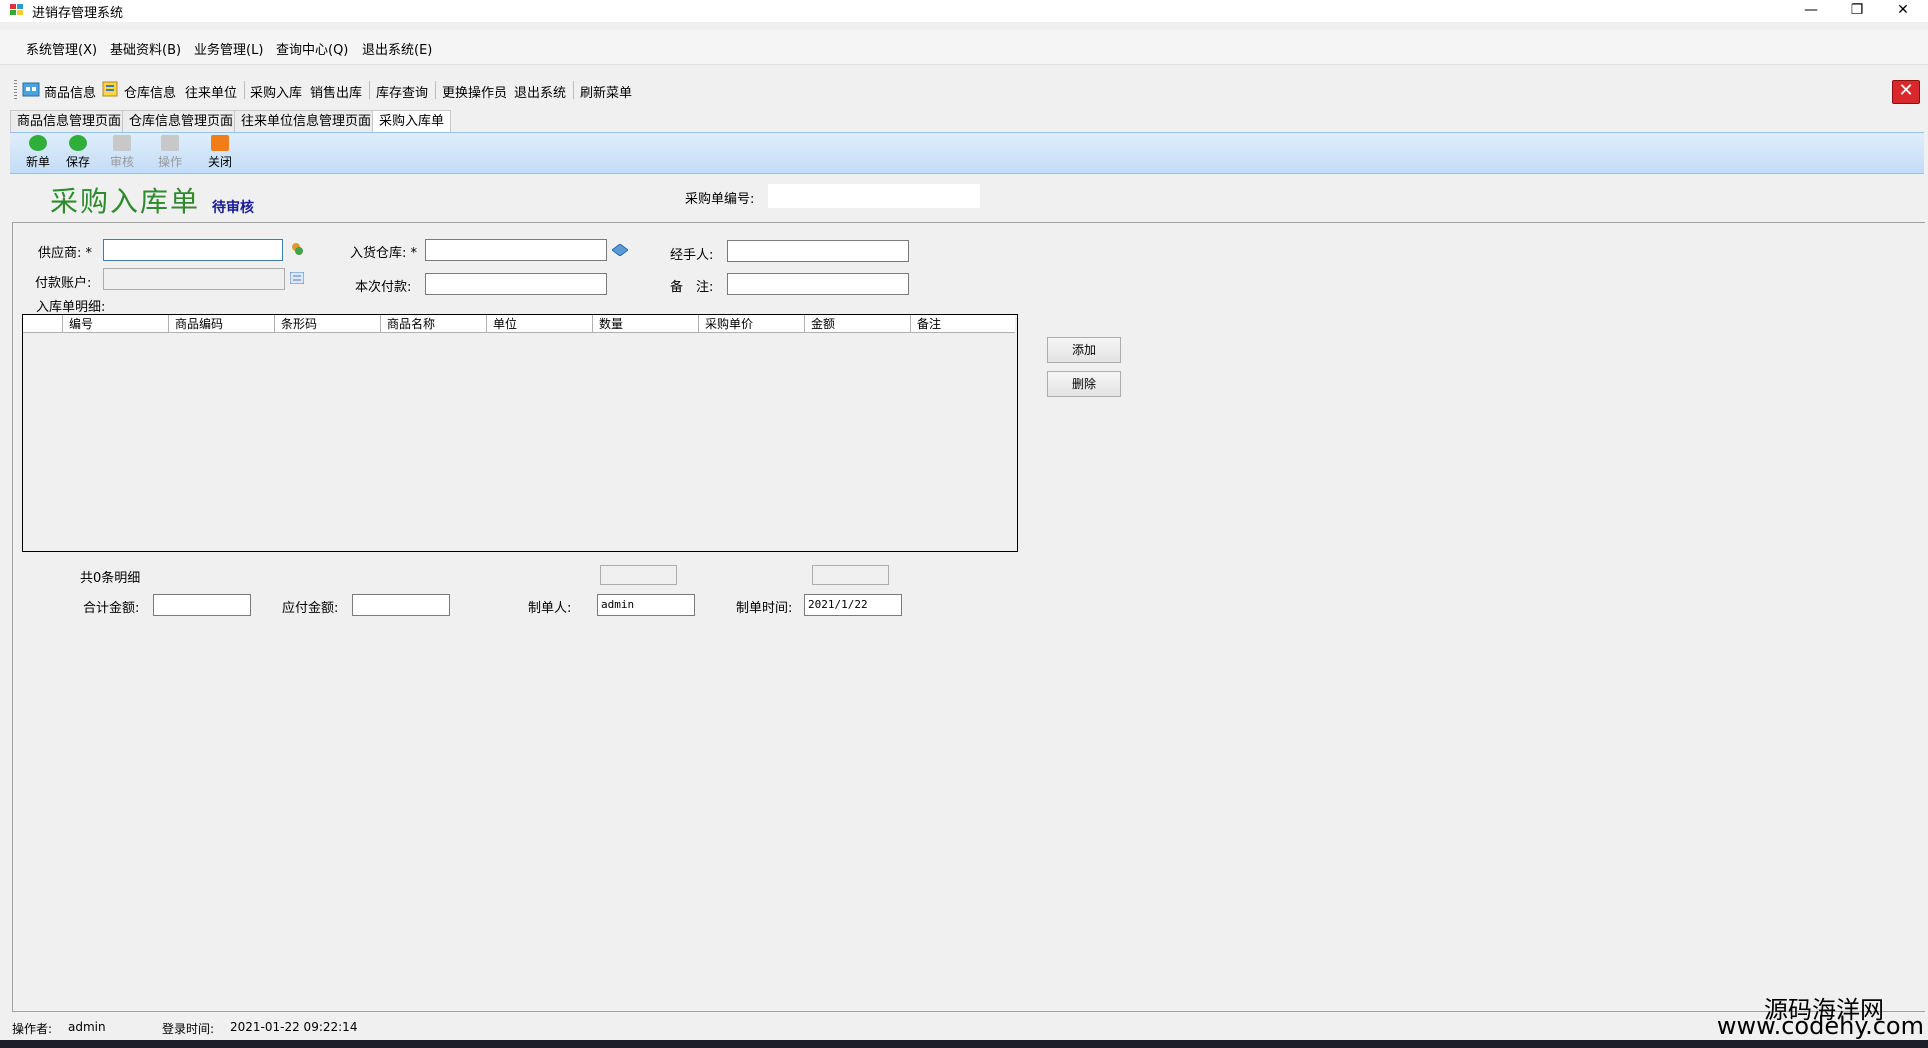  I want to click on supplier-label: 供应商: *, so click(65, 253).